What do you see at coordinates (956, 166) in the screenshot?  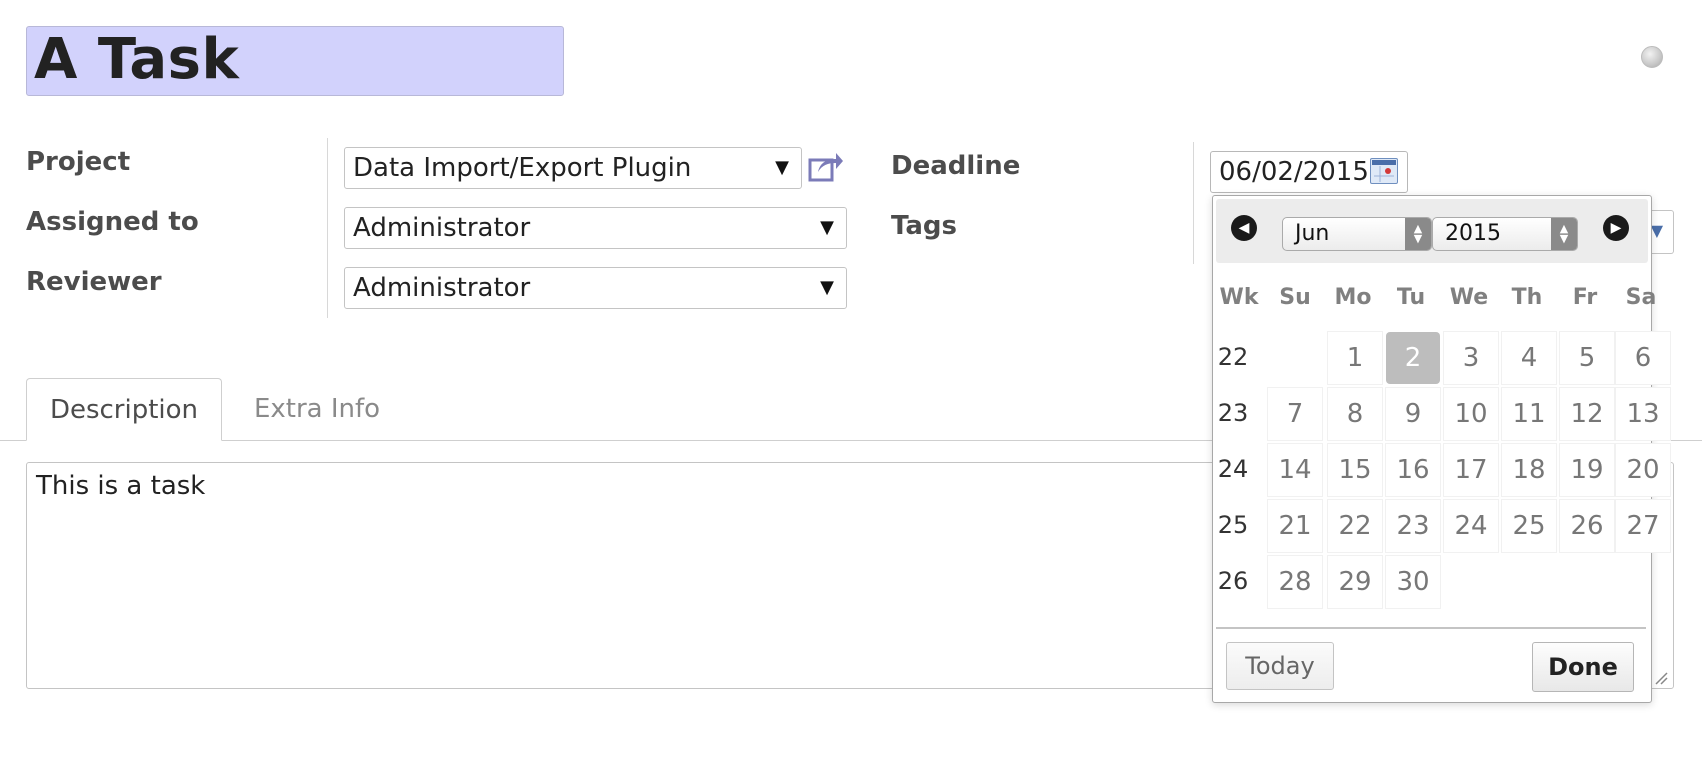 I see `deadline-label: Deadline` at bounding box center [956, 166].